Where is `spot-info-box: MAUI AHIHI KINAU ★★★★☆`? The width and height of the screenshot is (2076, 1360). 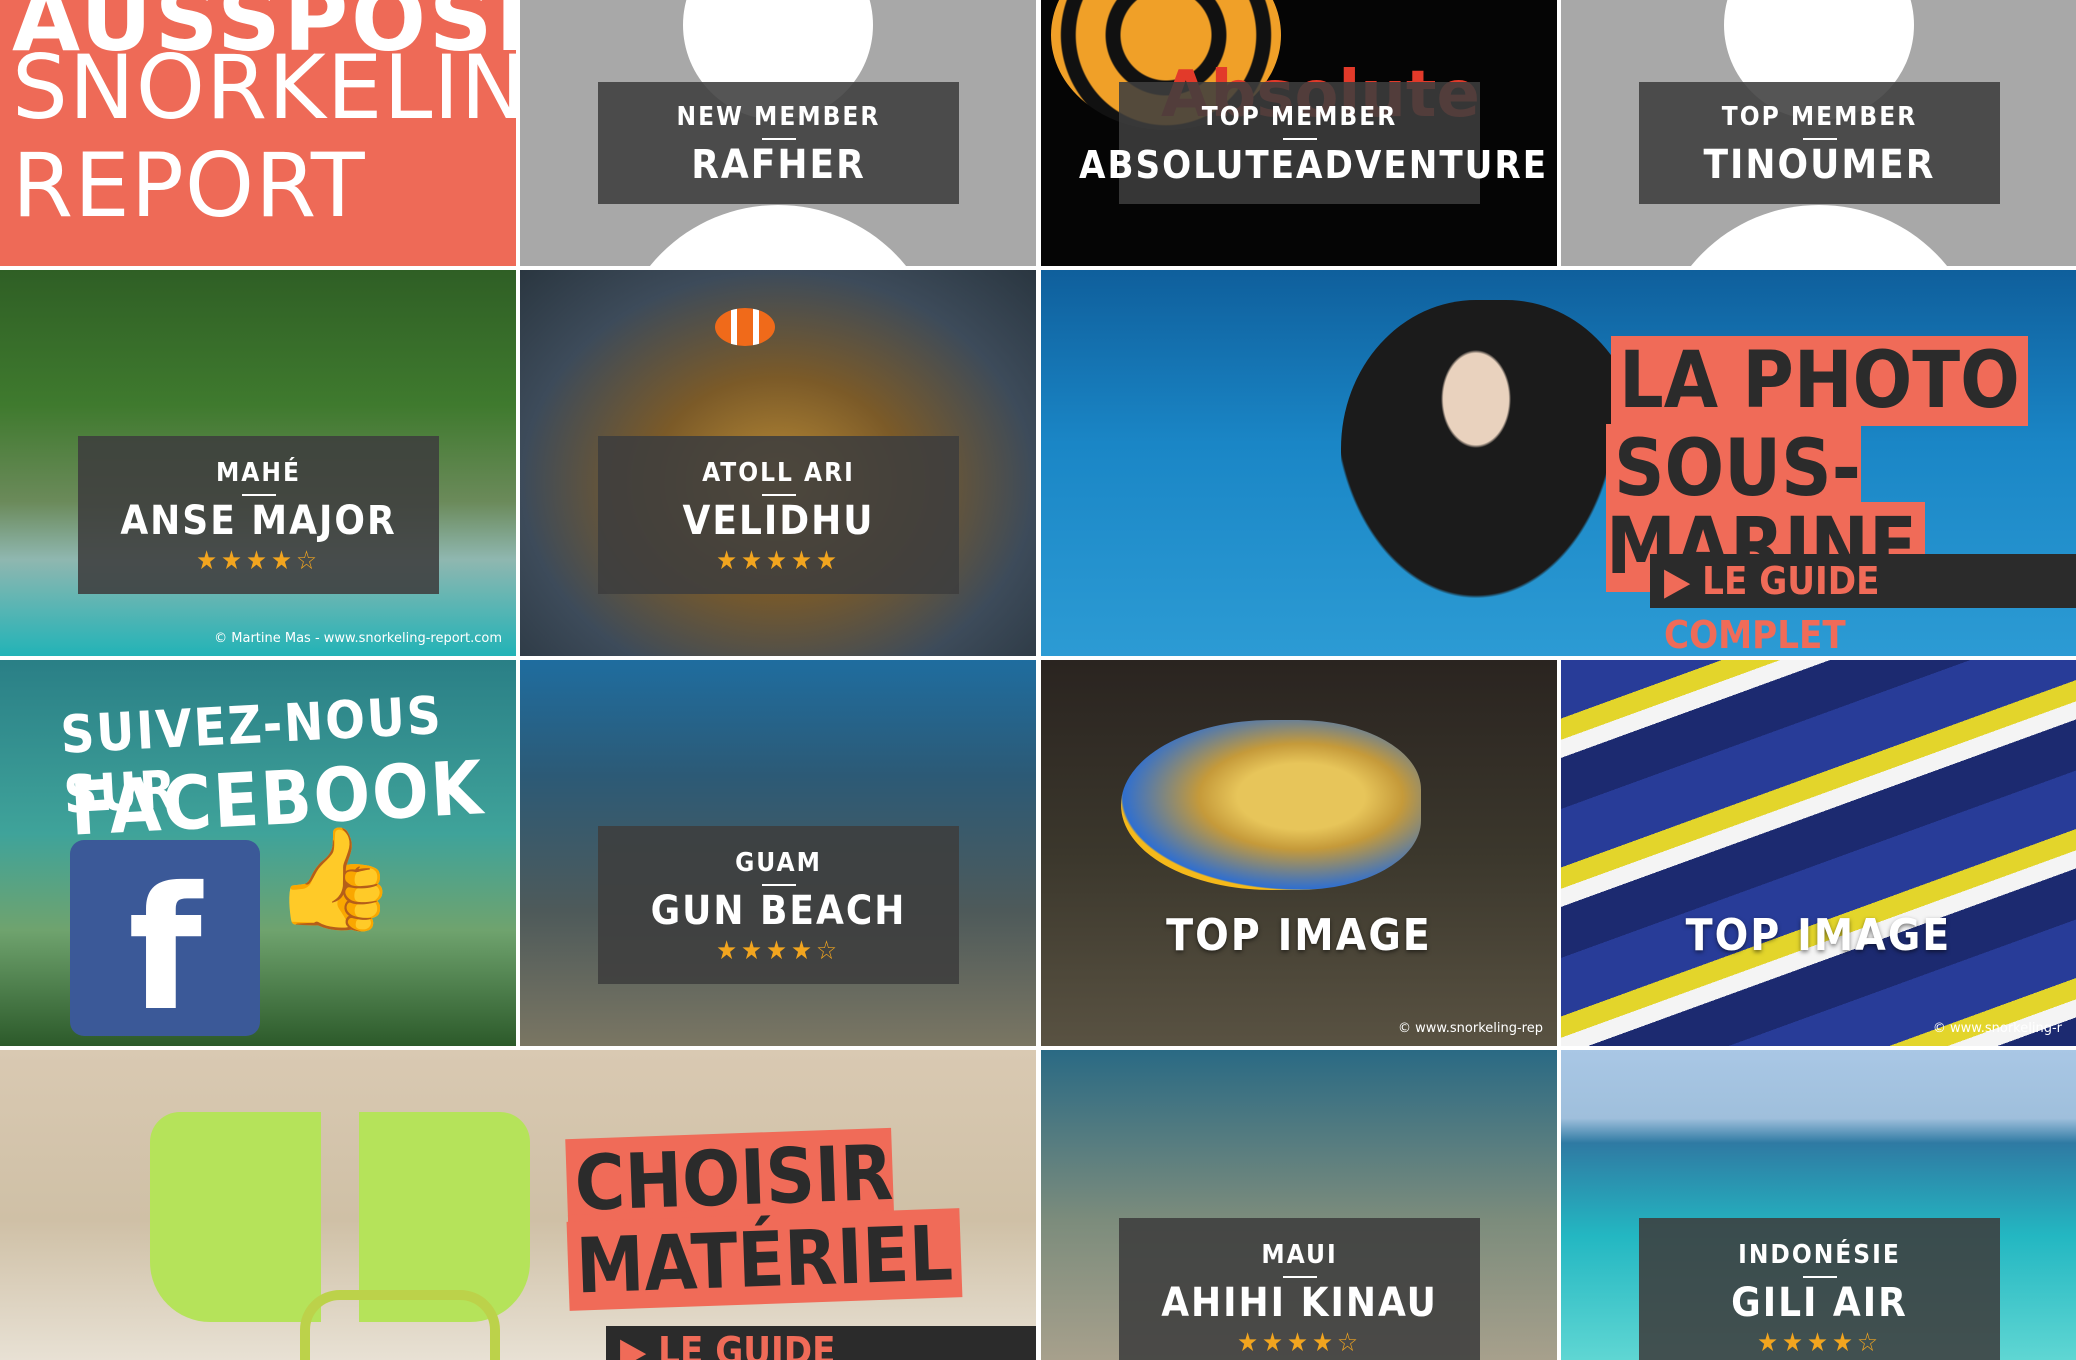
spot-info-box: MAUI AHIHI KINAU ★★★★☆ is located at coordinates (1299, 1289).